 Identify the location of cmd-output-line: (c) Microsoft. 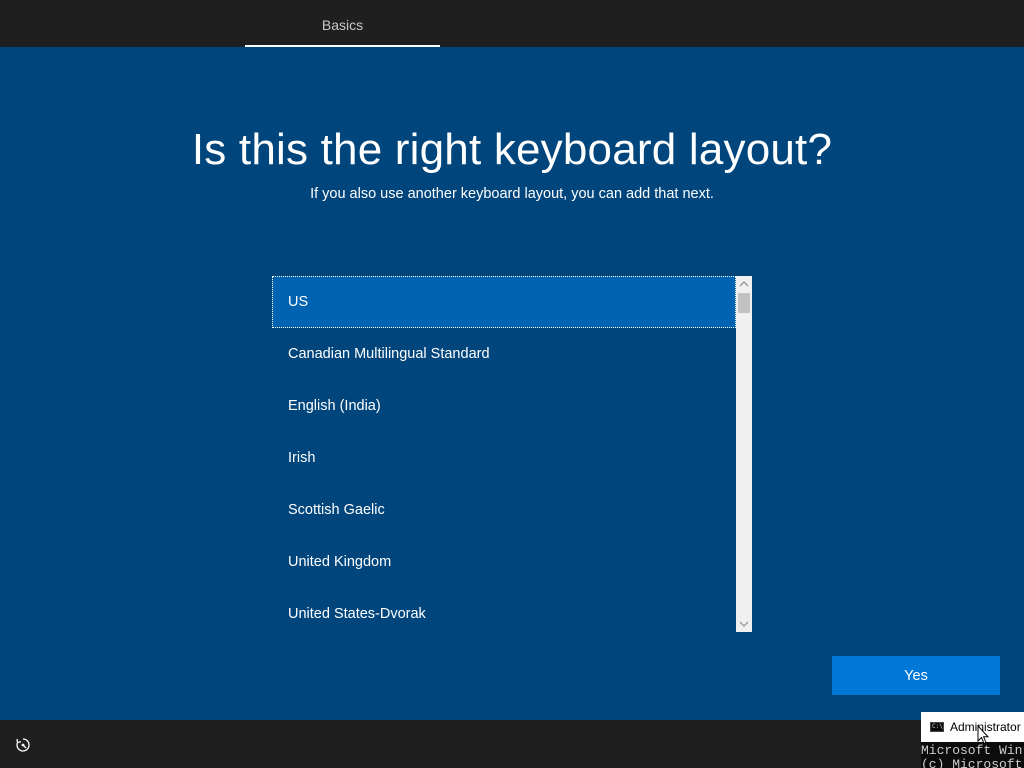
(972, 762).